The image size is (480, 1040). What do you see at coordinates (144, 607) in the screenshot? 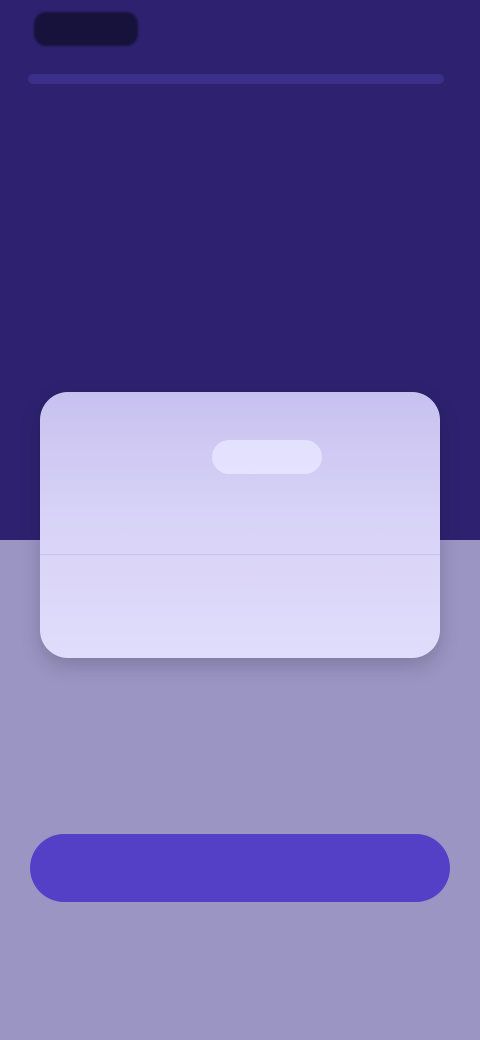
I see `card-action-left` at bounding box center [144, 607].